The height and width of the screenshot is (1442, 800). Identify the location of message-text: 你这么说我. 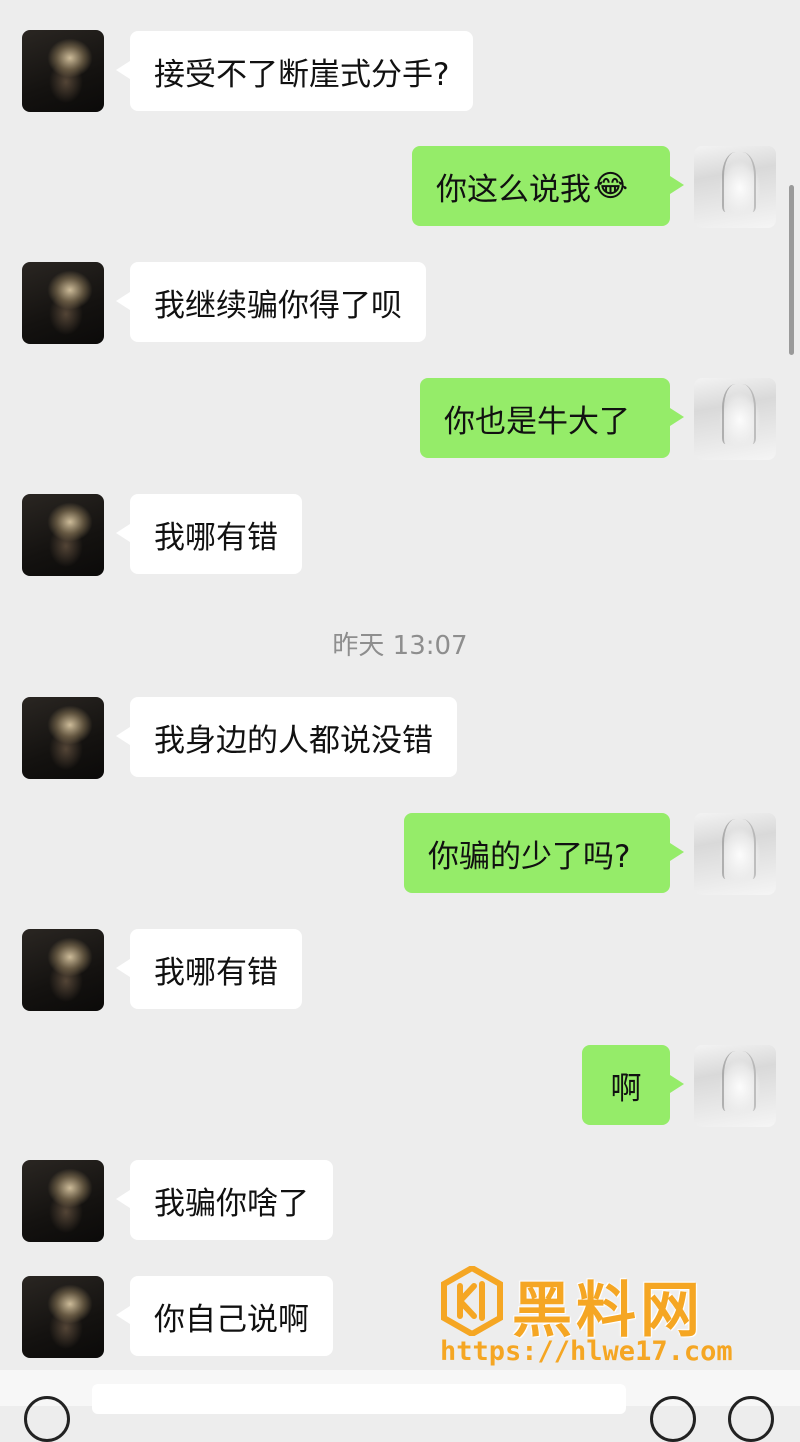
(513, 189).